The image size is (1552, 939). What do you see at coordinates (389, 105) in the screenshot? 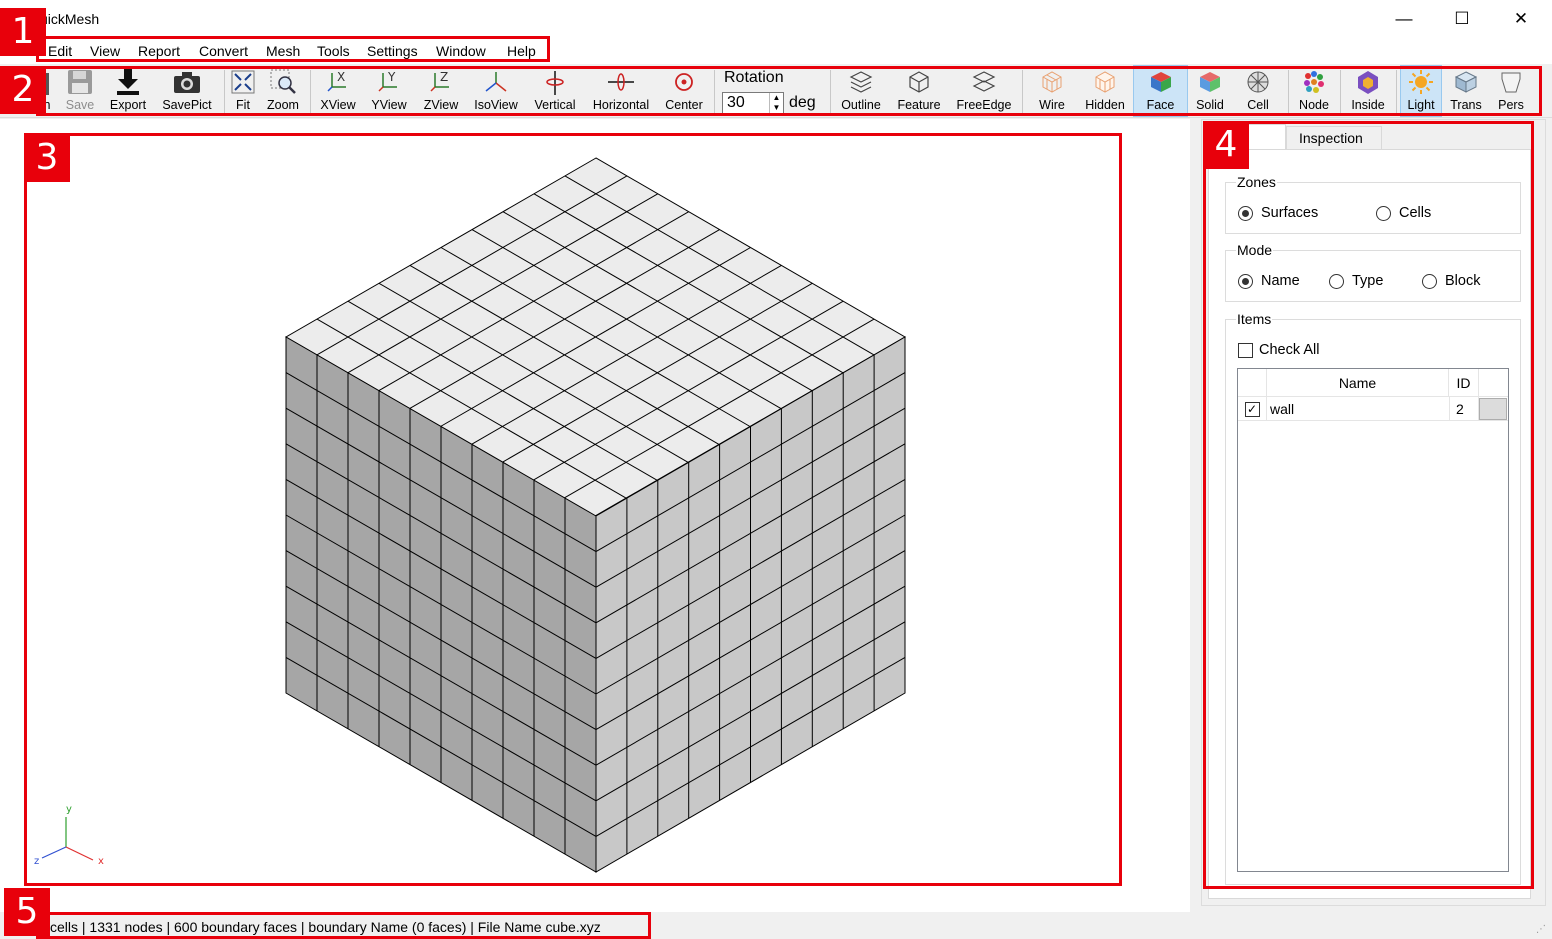
I see `yview-label: YView` at bounding box center [389, 105].